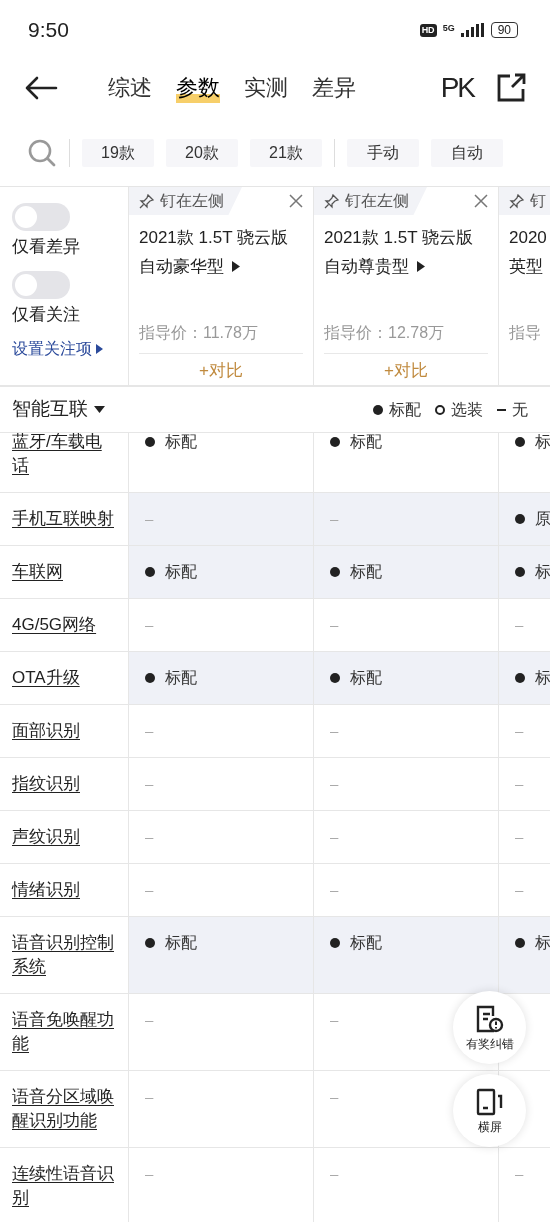  Describe the element at coordinates (528, 237) in the screenshot. I see `car-title: 2020` at that location.